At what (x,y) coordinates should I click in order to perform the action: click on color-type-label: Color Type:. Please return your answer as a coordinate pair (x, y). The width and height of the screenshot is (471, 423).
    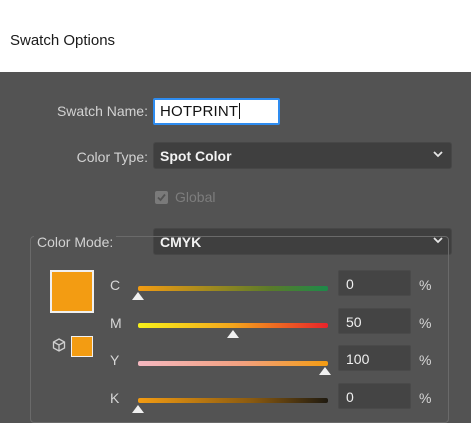
    Looking at the image, I should click on (112, 157).